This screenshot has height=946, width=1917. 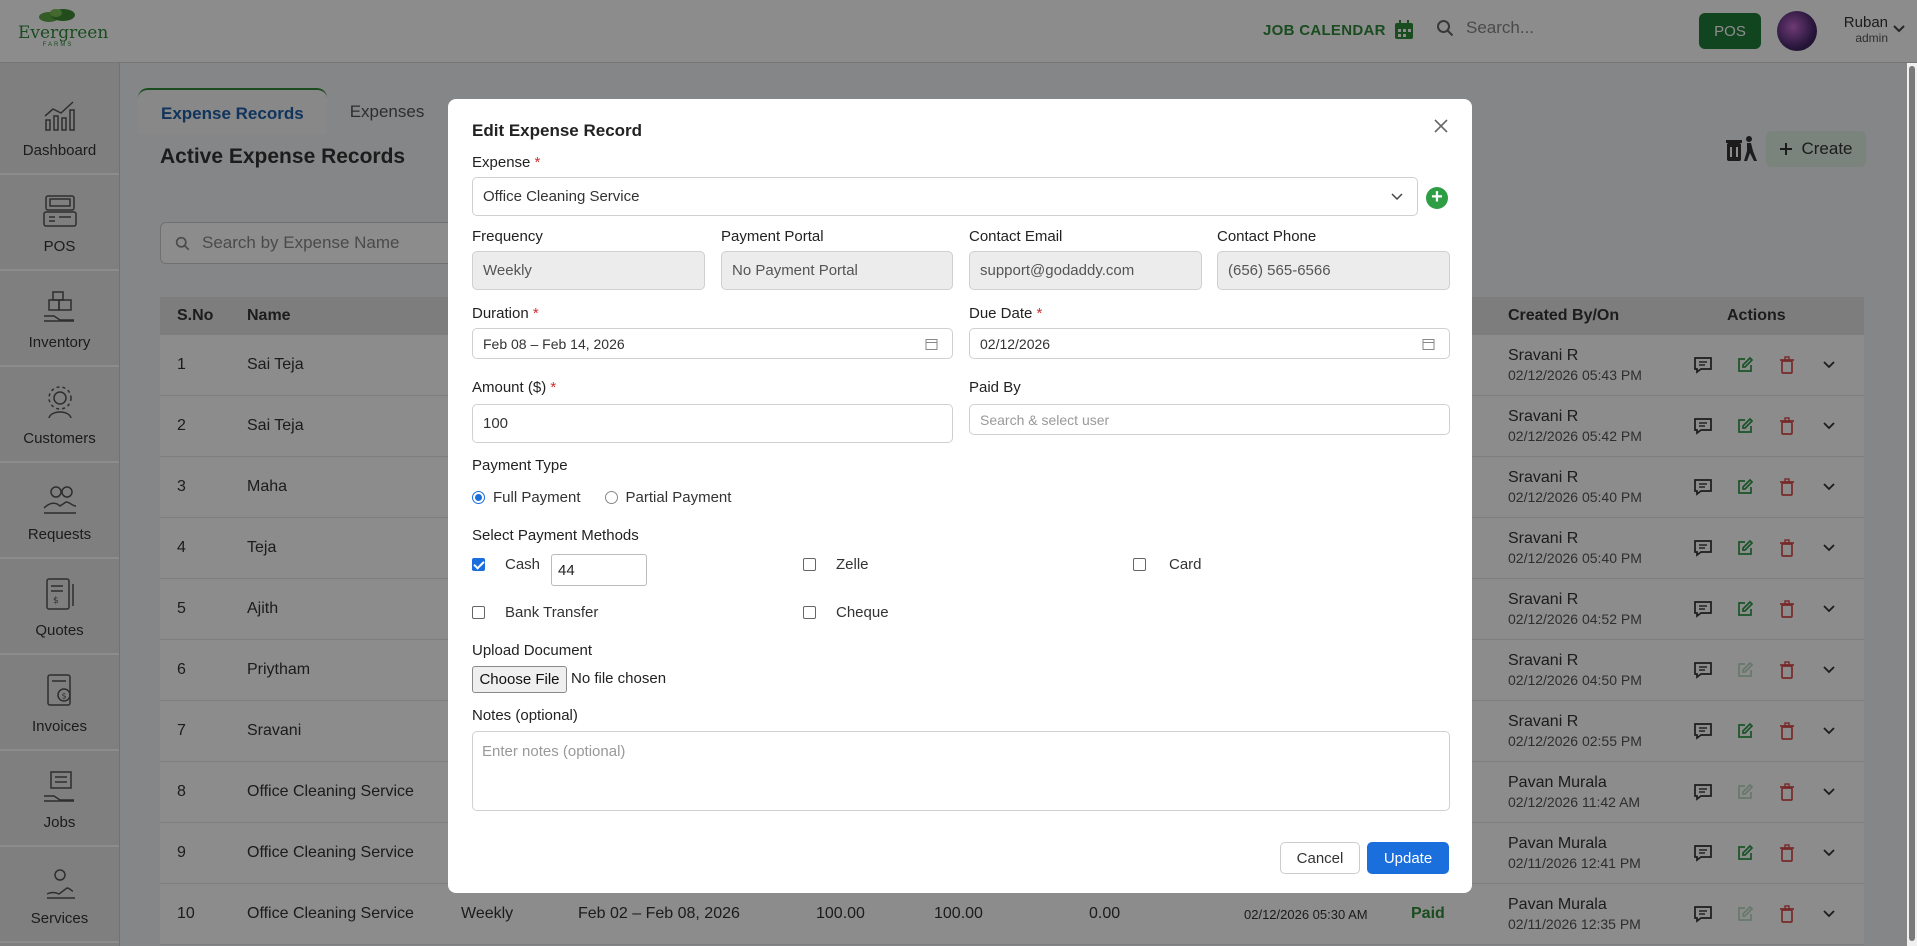 What do you see at coordinates (809, 564) in the screenshot?
I see `zelle-checkbox` at bounding box center [809, 564].